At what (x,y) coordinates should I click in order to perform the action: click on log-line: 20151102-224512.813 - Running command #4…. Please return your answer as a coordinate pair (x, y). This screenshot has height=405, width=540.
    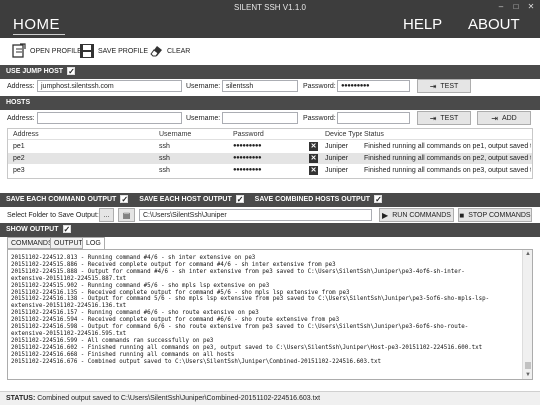
    Looking at the image, I should click on (133, 258).